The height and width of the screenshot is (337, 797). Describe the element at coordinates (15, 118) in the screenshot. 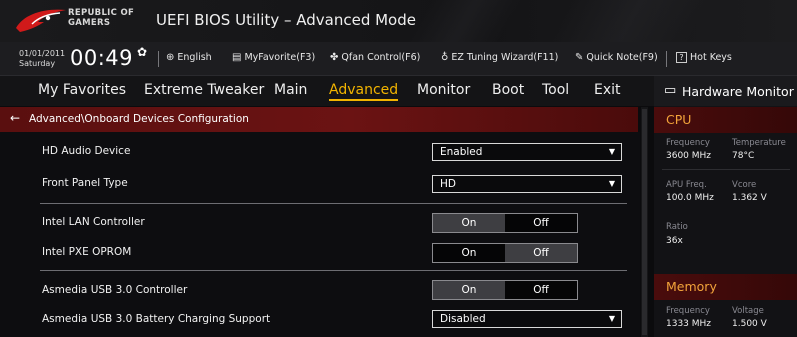

I see `back-arrow-icon: ←` at that location.